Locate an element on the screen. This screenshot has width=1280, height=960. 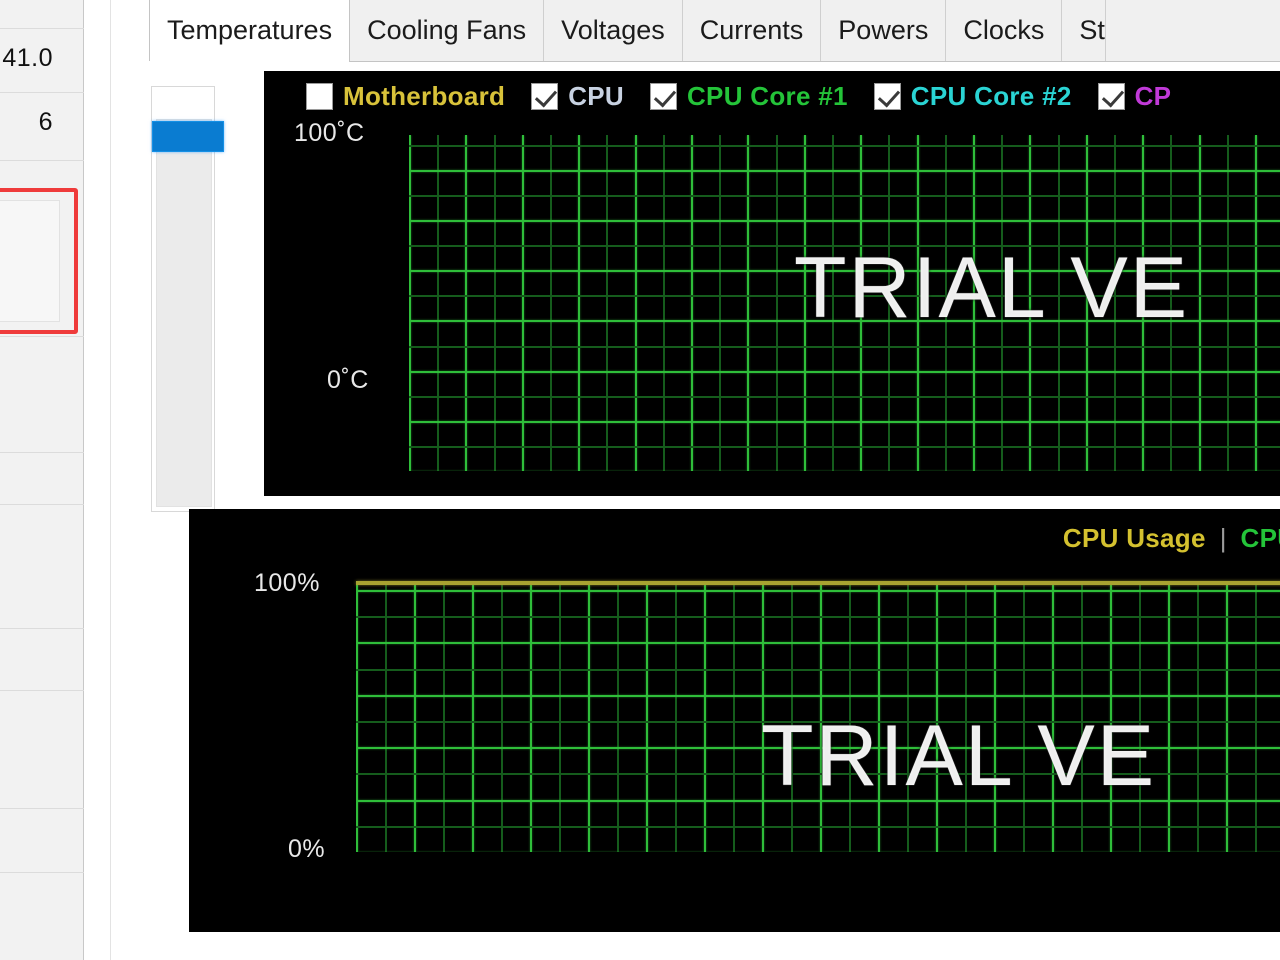
tab-cooling-fans: Cooling Fans is located at coordinates (447, 30).